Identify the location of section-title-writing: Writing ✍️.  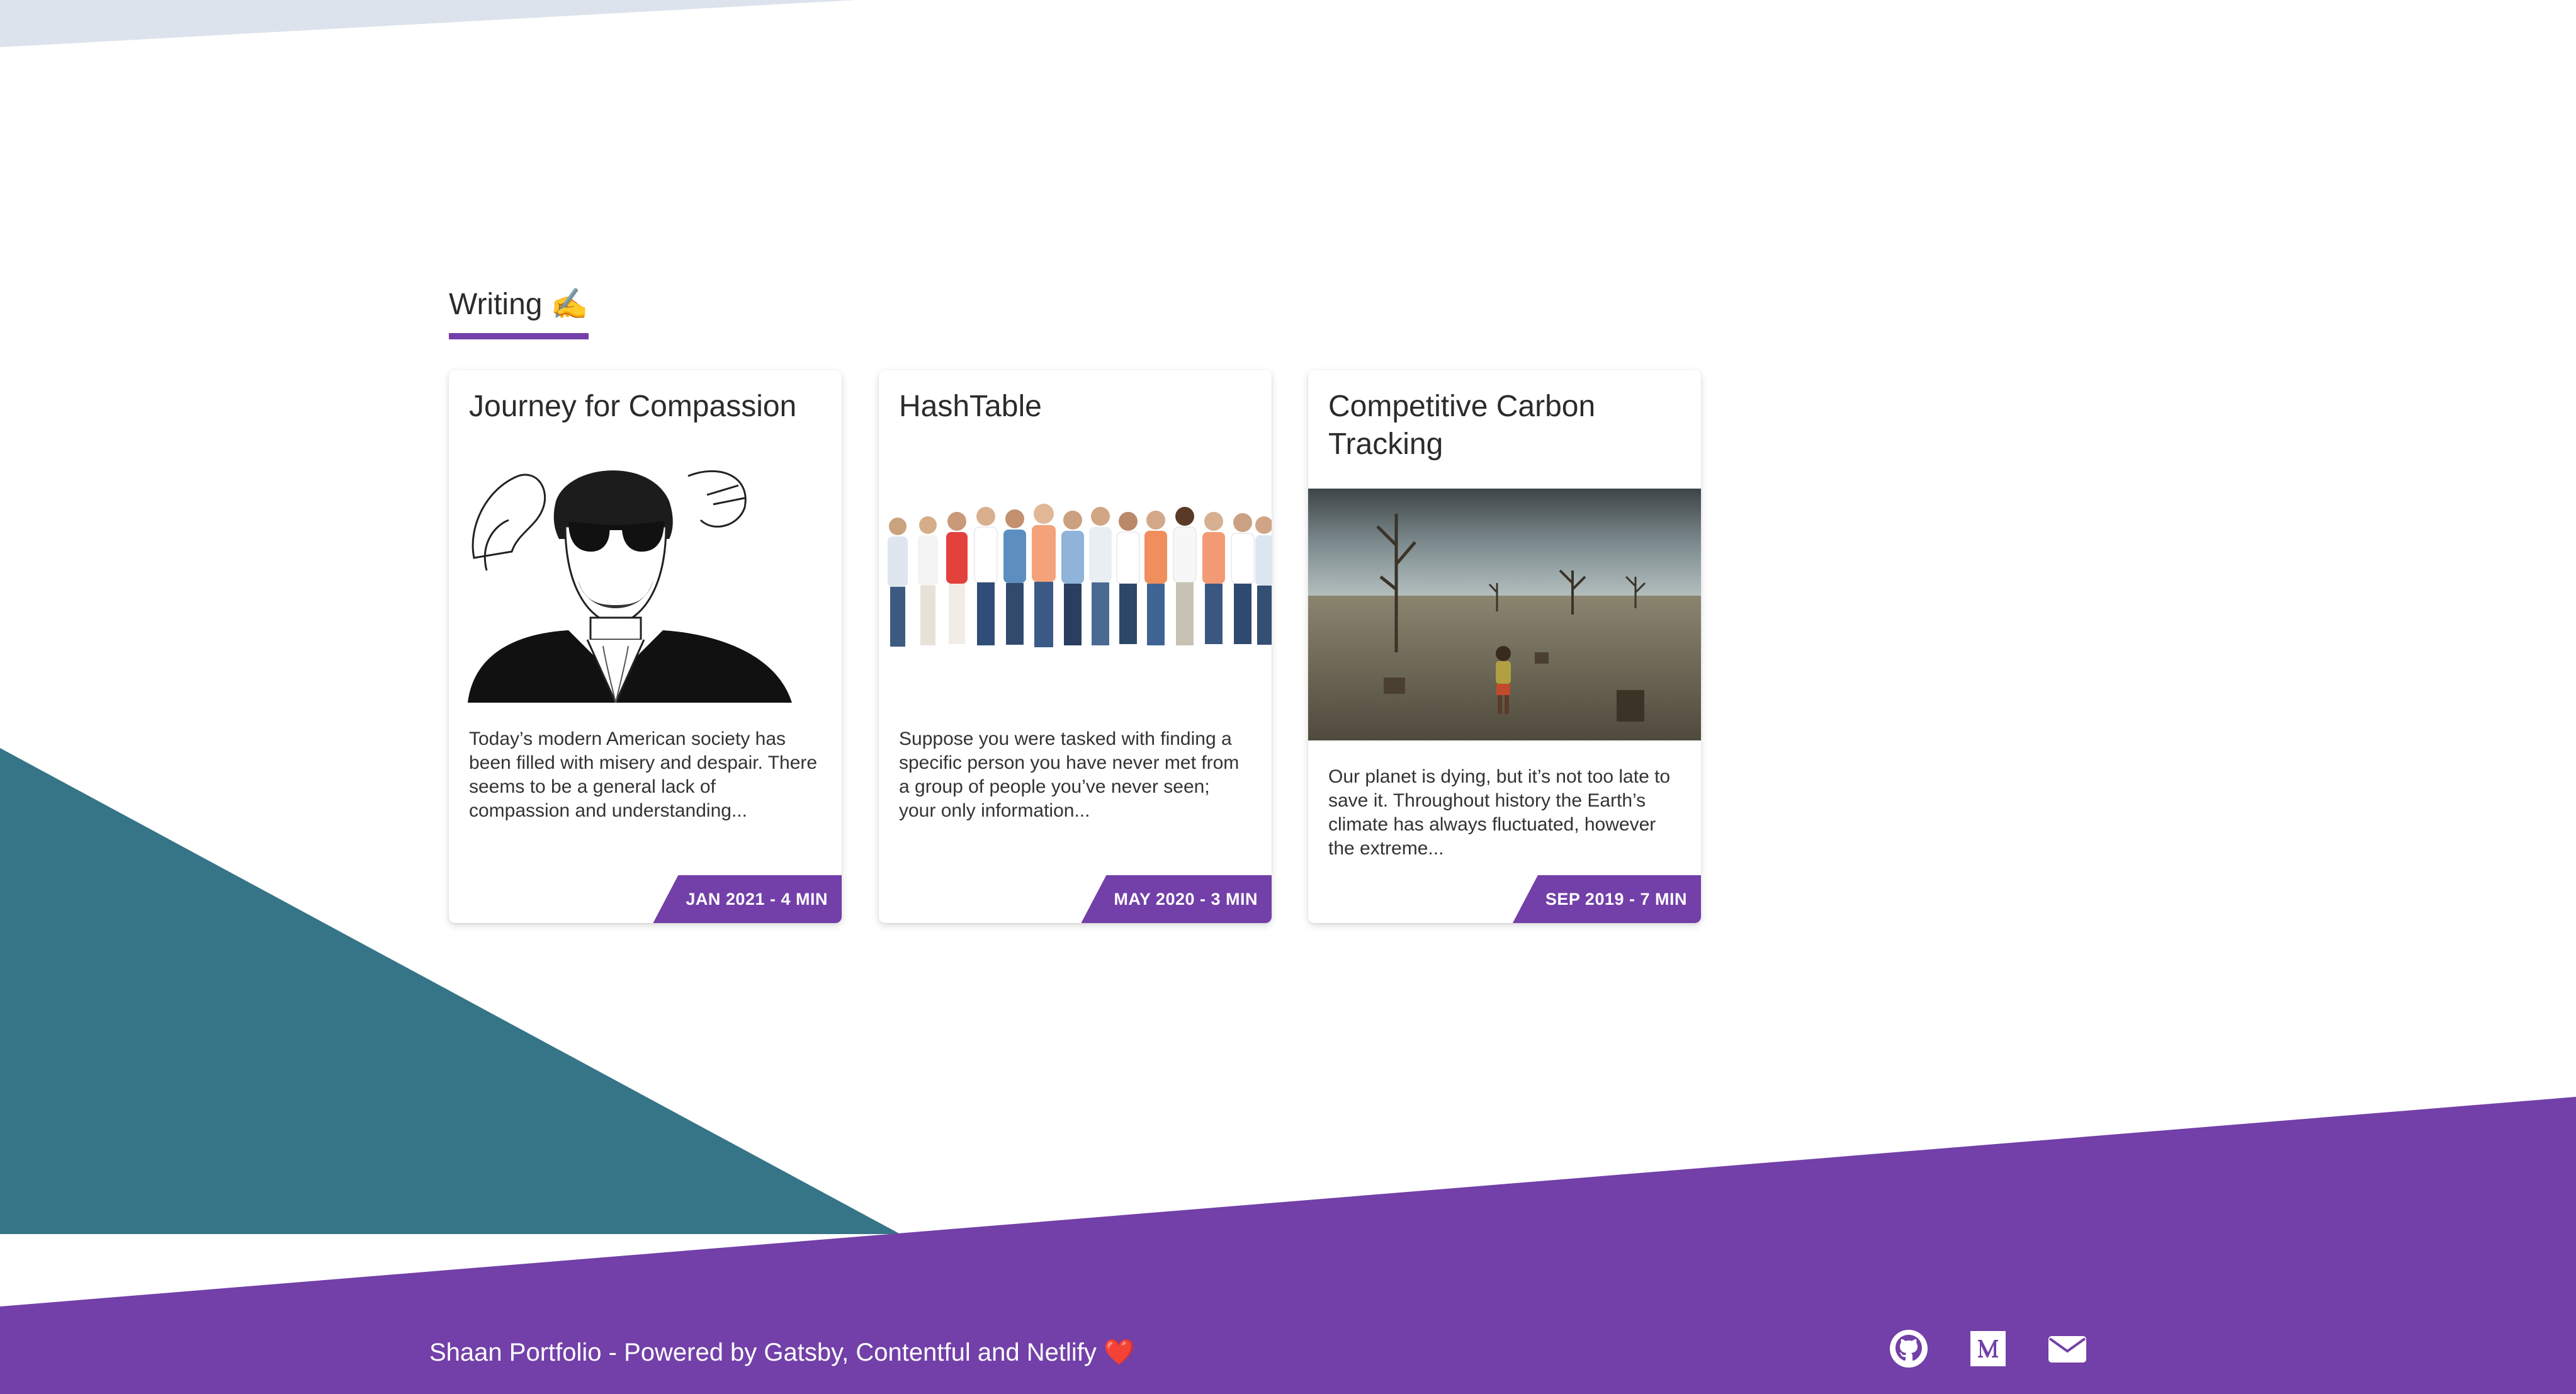
(519, 312).